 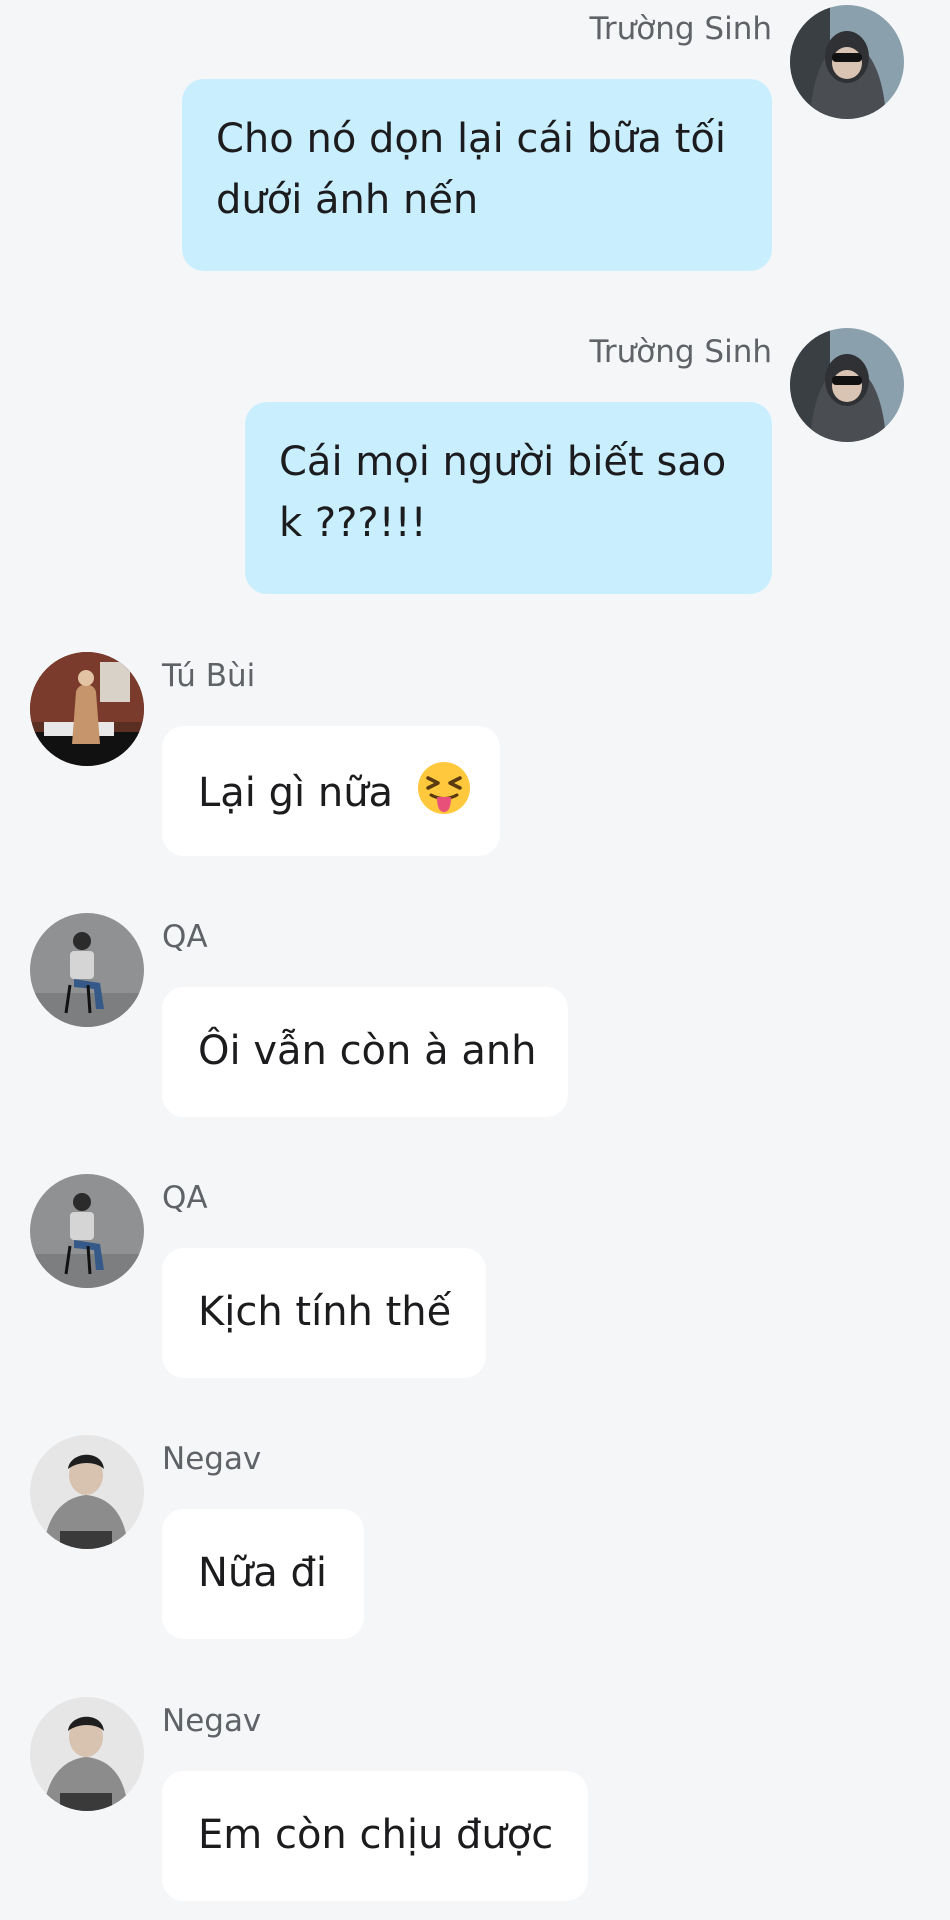 I want to click on message-bubble: Kịch tính thế, so click(x=324, y=1313).